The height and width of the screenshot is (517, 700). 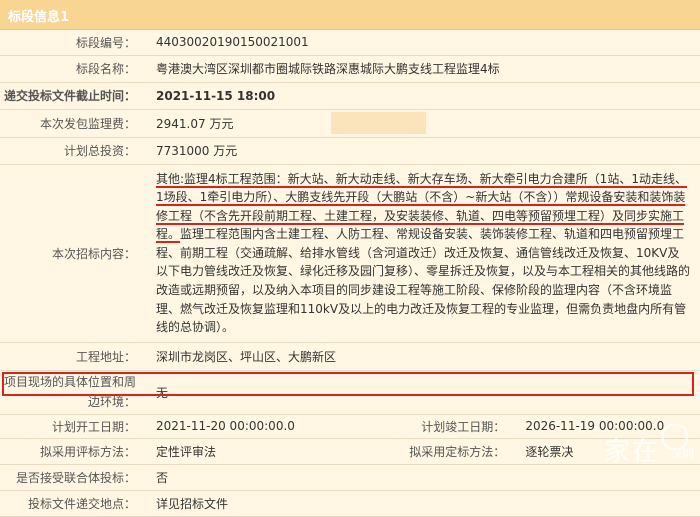 I want to click on table-row: 计划总投资： 7731000 万元, so click(x=350, y=151).